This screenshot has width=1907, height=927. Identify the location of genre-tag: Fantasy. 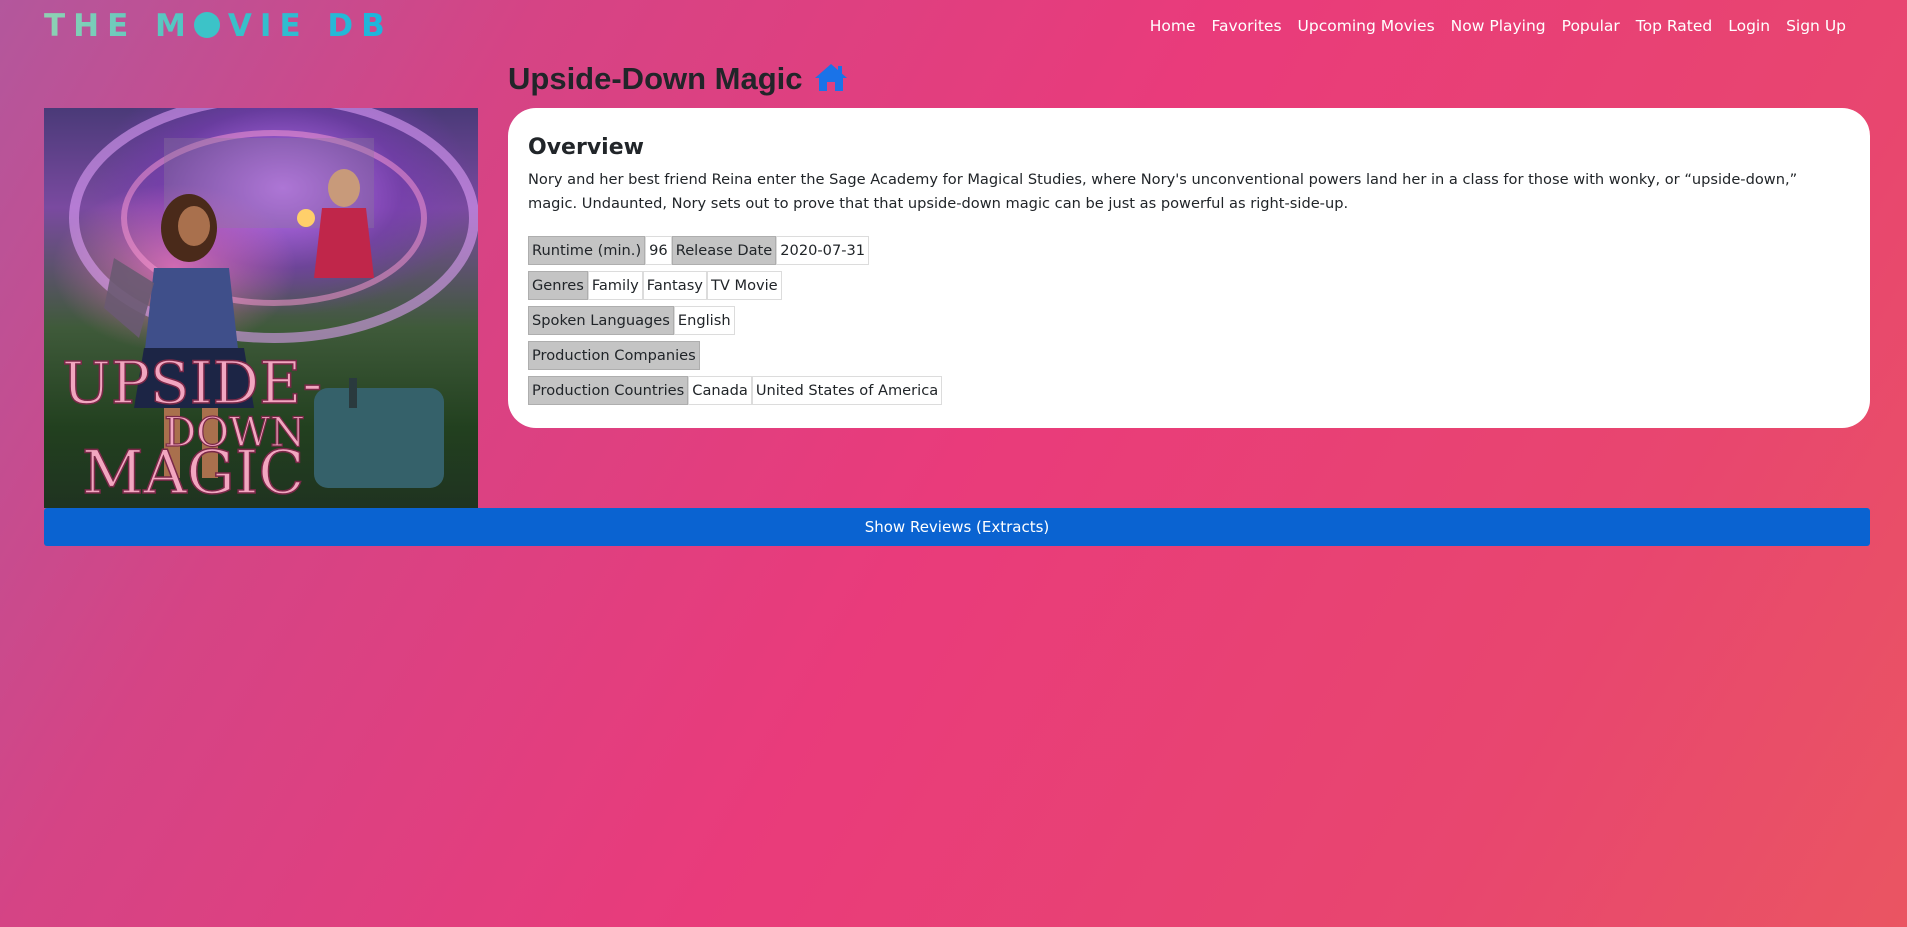
(674, 285).